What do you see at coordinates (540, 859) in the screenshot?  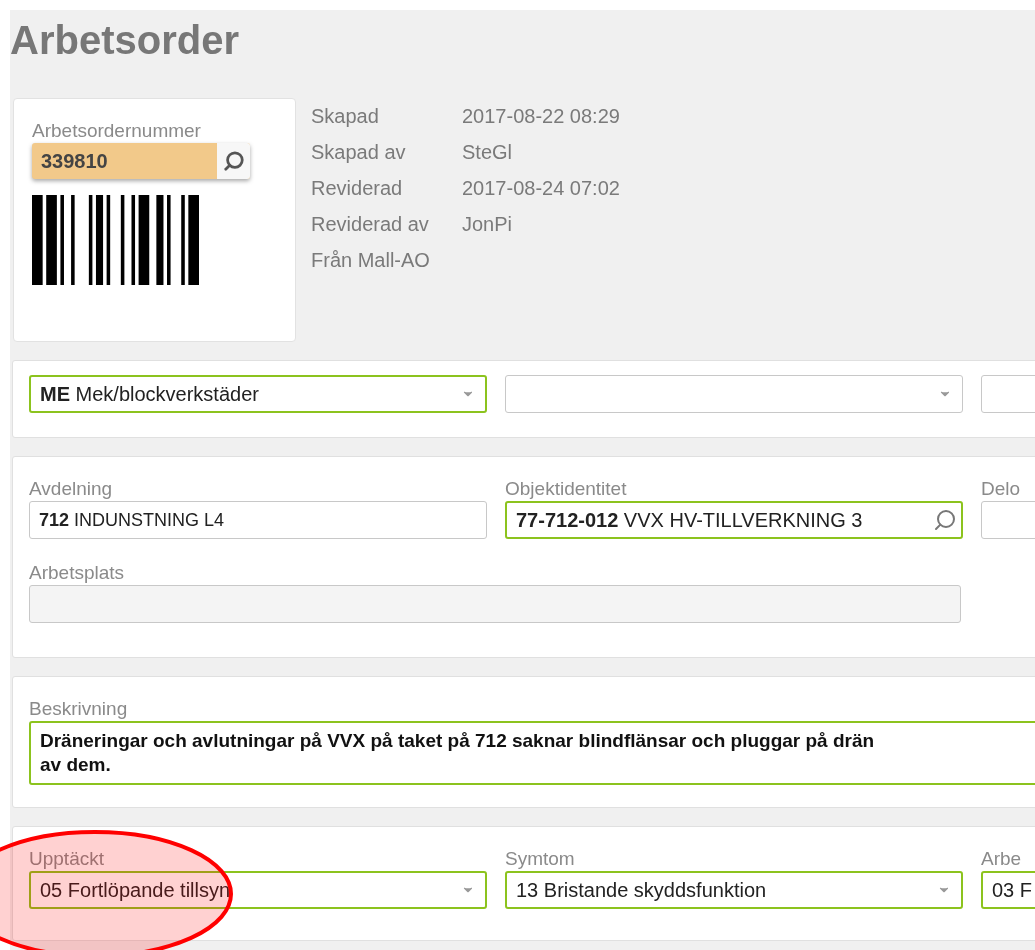 I see `field-label: Symtom` at bounding box center [540, 859].